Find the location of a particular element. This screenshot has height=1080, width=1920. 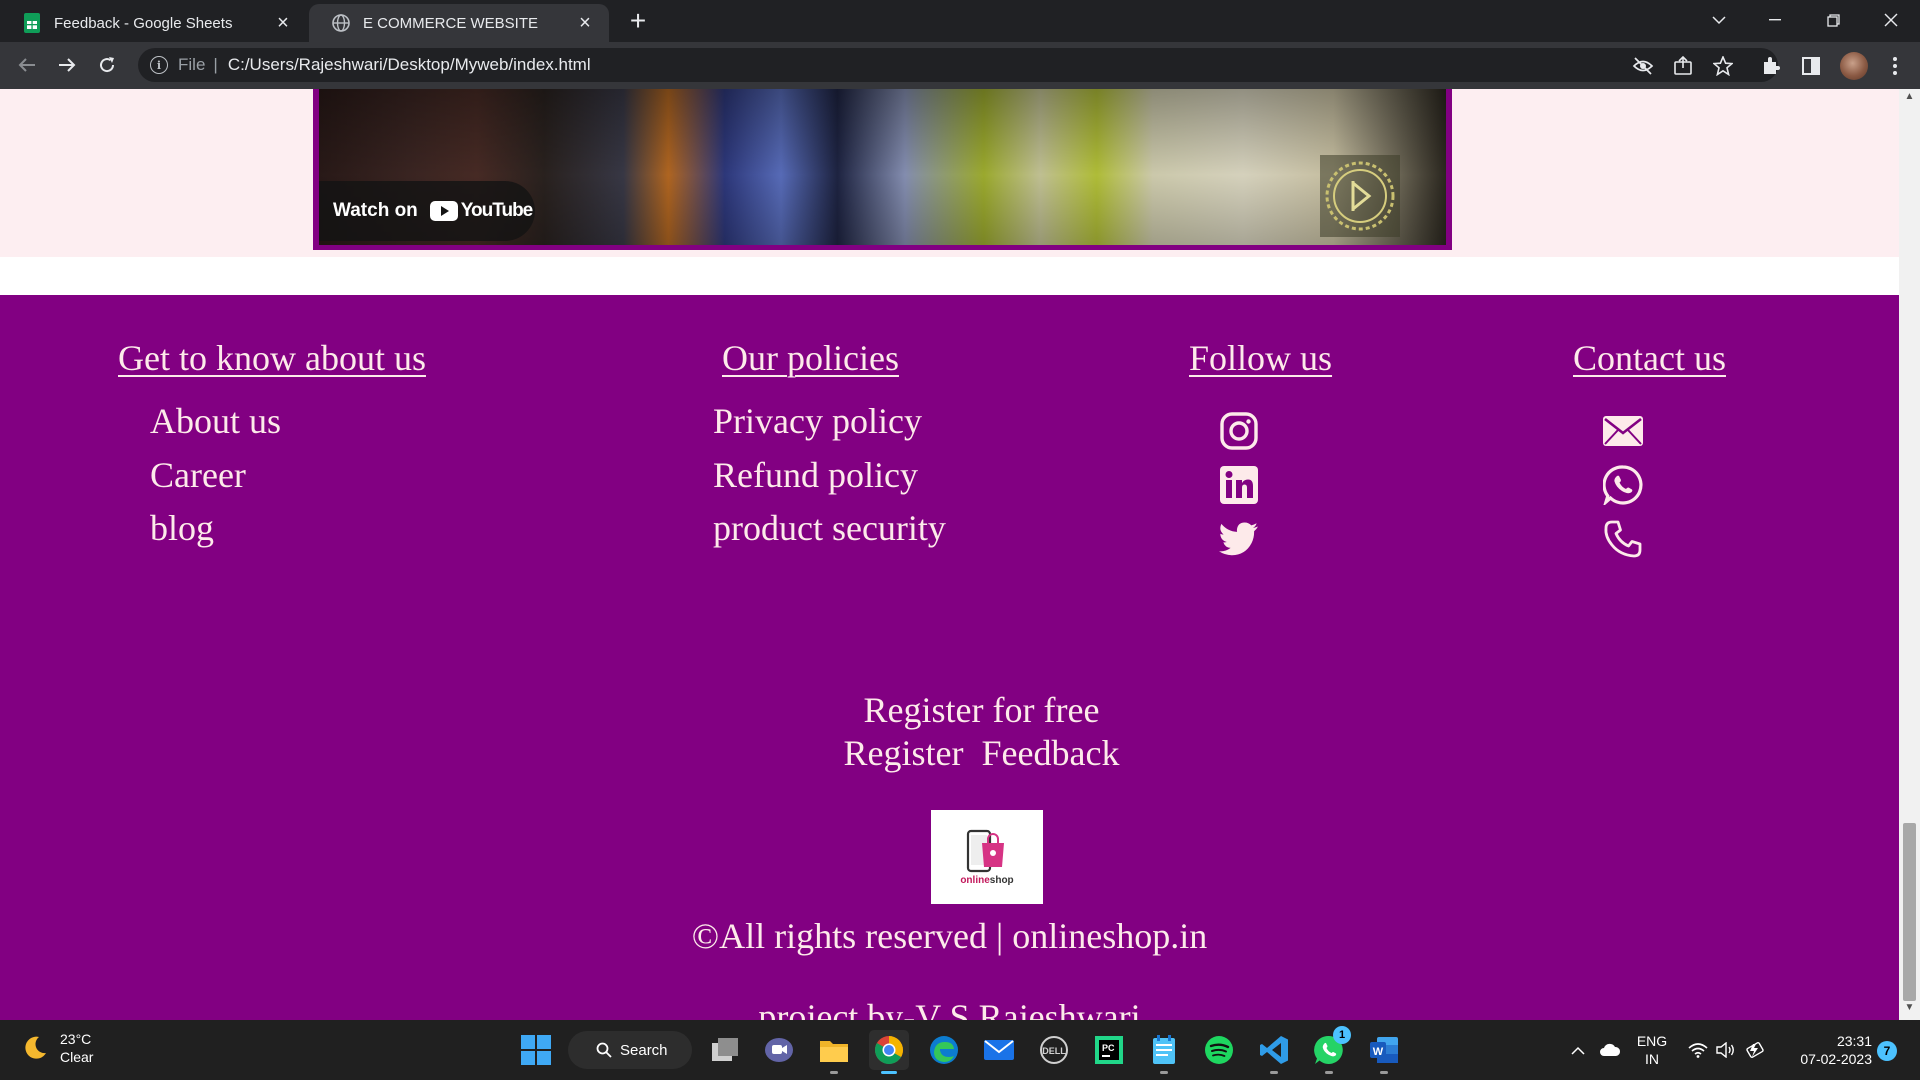

channel-logo-icon is located at coordinates (1360, 196).